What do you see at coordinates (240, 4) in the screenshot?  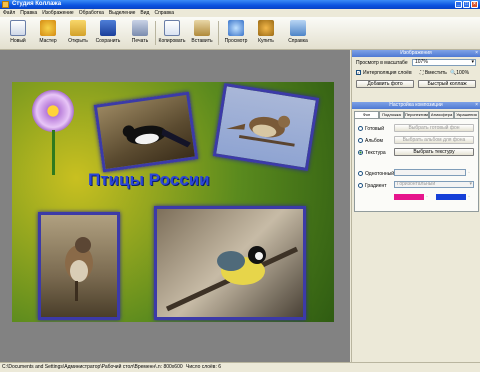 I see `title-bar: Студия Коллажа _ □ ×` at bounding box center [240, 4].